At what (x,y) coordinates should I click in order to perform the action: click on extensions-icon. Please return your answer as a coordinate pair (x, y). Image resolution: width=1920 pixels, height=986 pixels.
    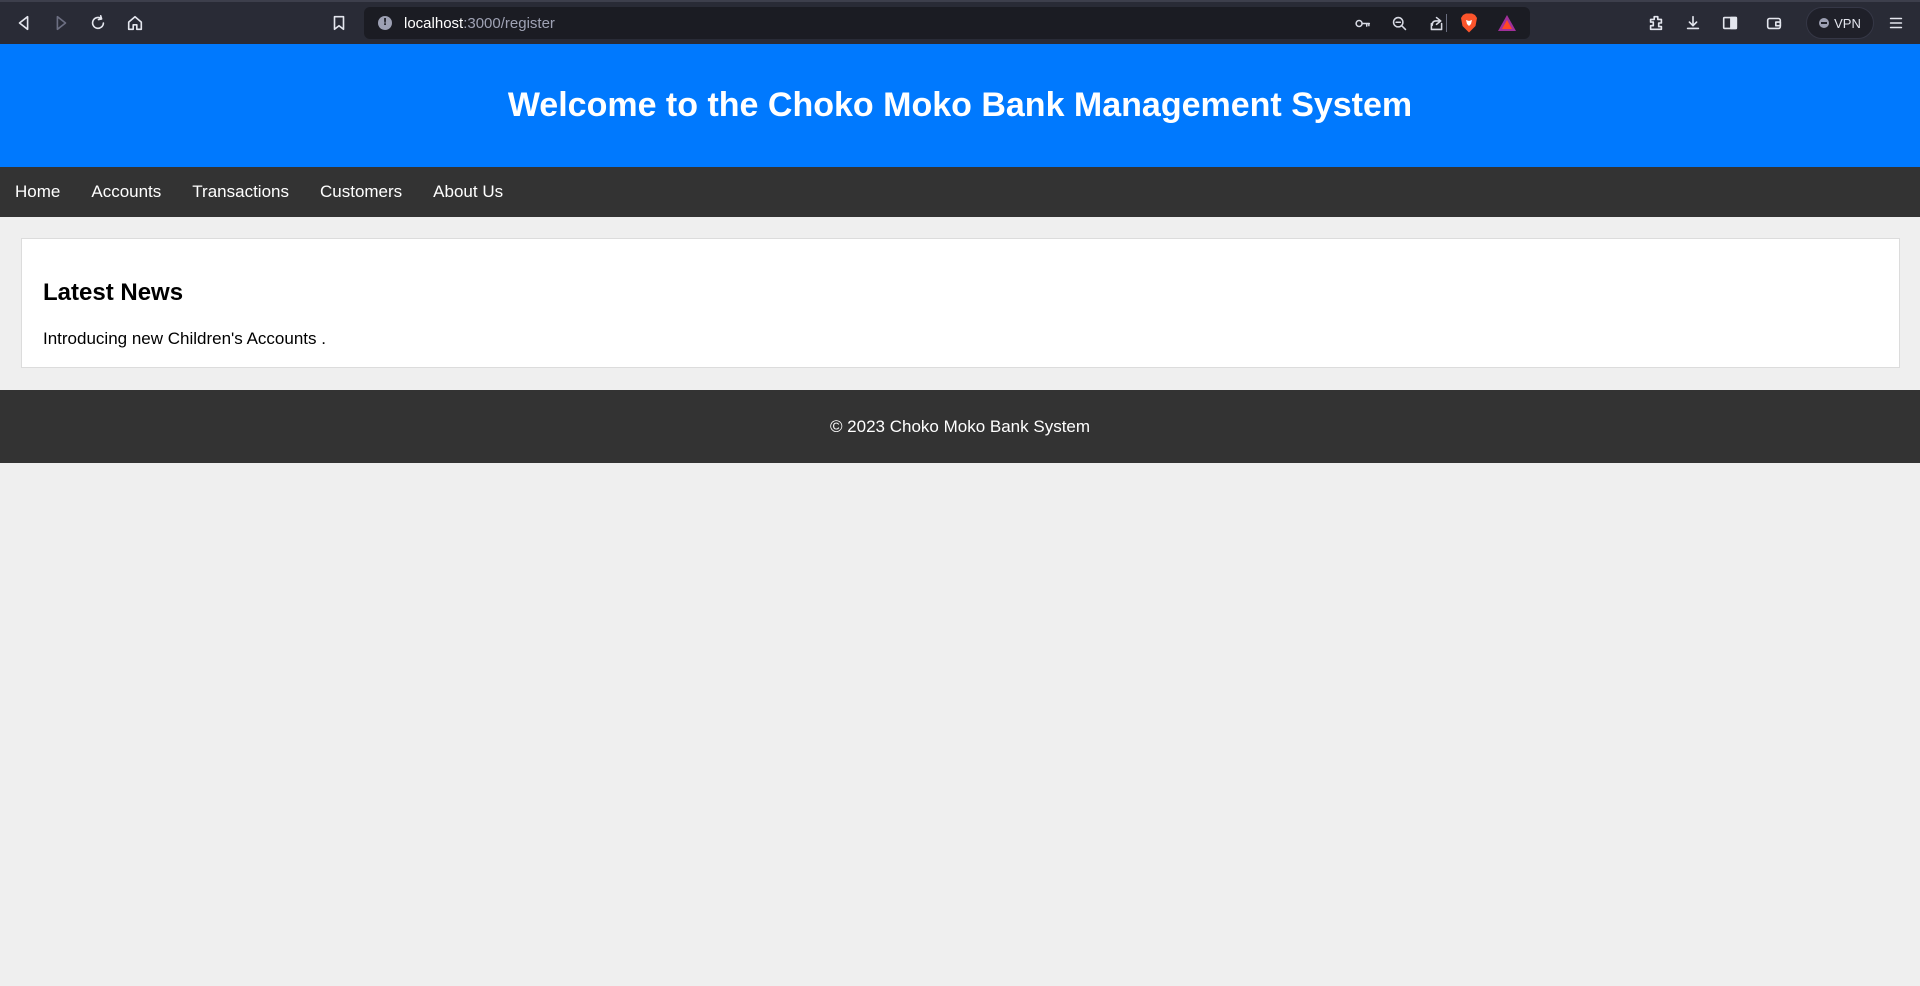
    Looking at the image, I should click on (1656, 23).